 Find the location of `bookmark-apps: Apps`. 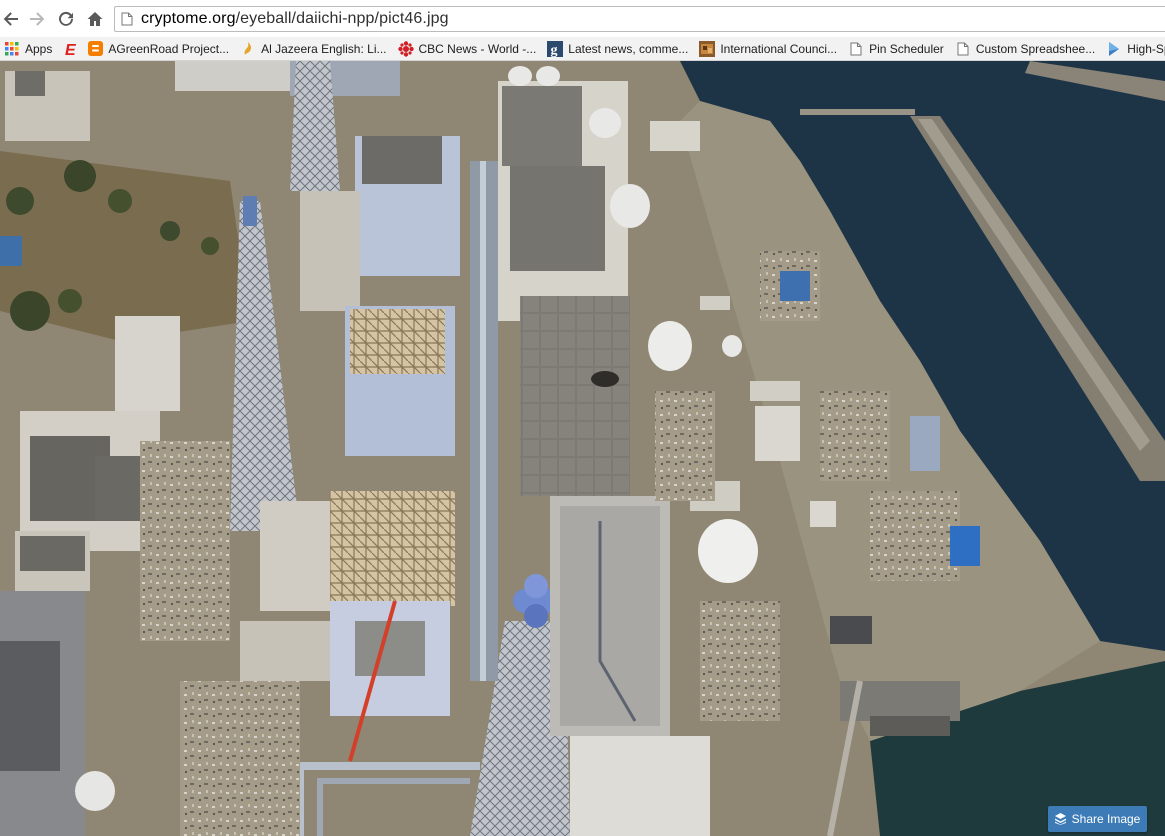

bookmark-apps: Apps is located at coordinates (29, 48).